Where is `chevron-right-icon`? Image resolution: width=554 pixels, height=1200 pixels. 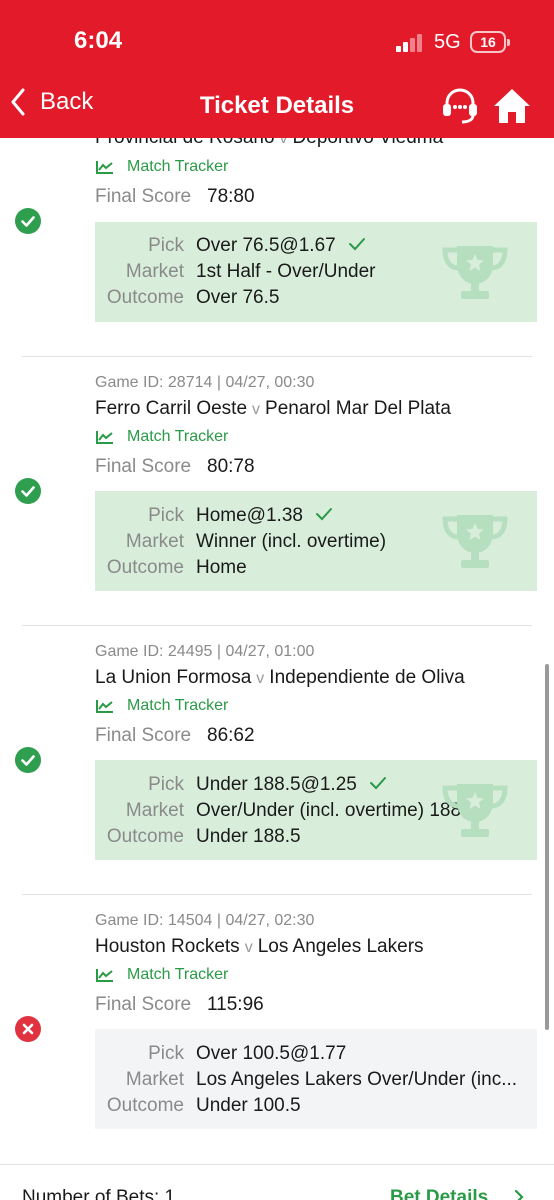
chevron-right-icon is located at coordinates (519, 1195).